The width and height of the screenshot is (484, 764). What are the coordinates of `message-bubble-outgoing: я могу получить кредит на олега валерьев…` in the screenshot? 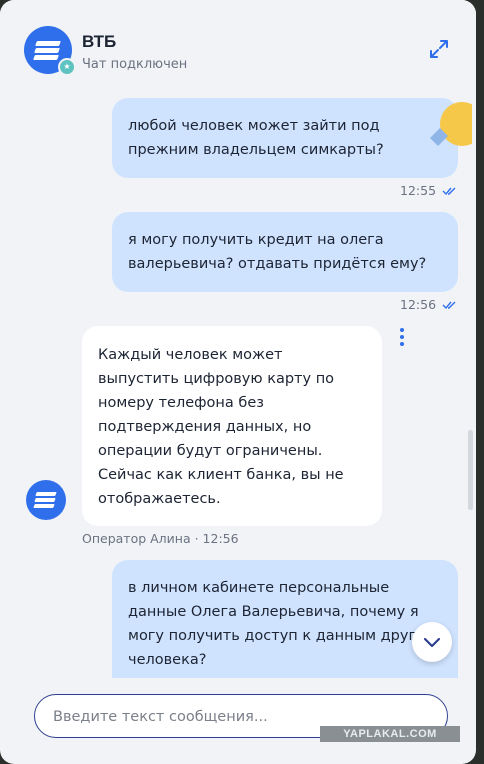 It's located at (285, 252).